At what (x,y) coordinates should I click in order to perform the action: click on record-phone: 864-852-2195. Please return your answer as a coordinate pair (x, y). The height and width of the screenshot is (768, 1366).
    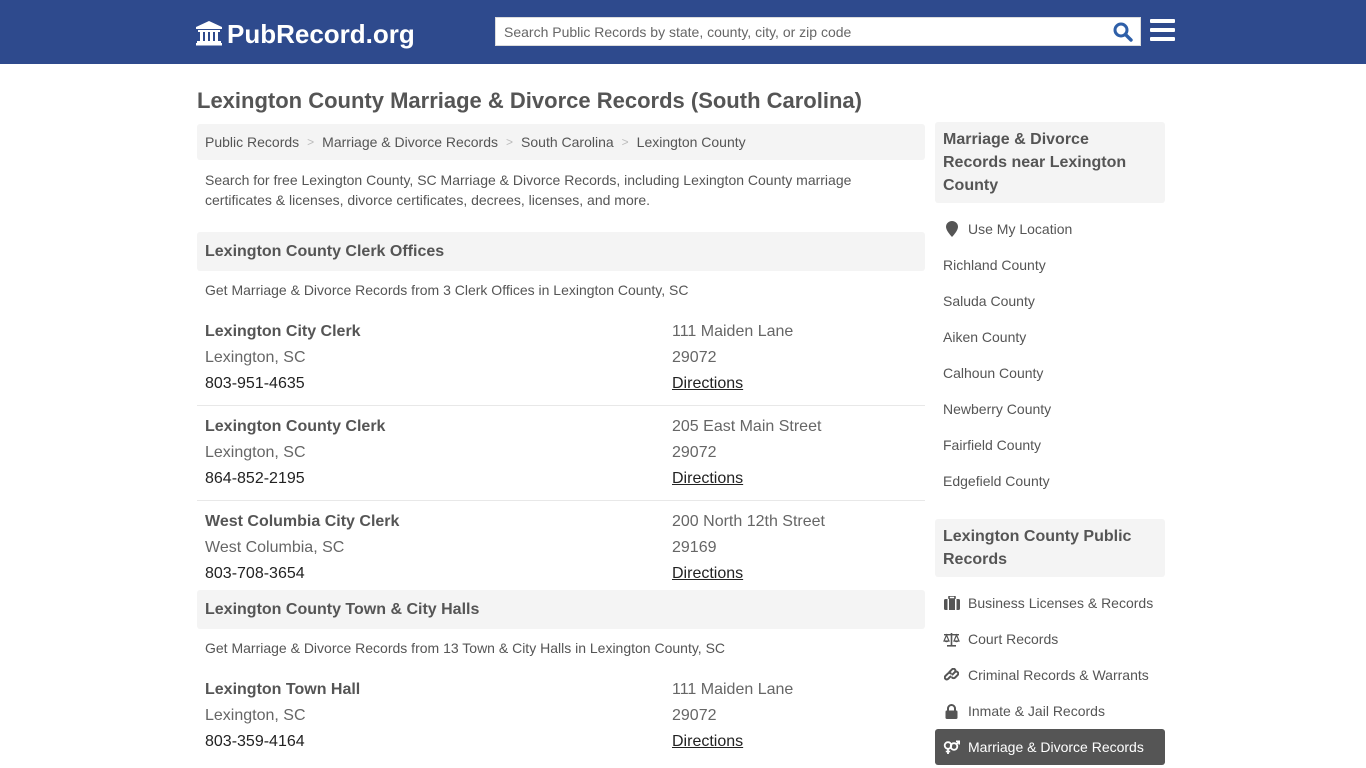
    Looking at the image, I should click on (255, 478).